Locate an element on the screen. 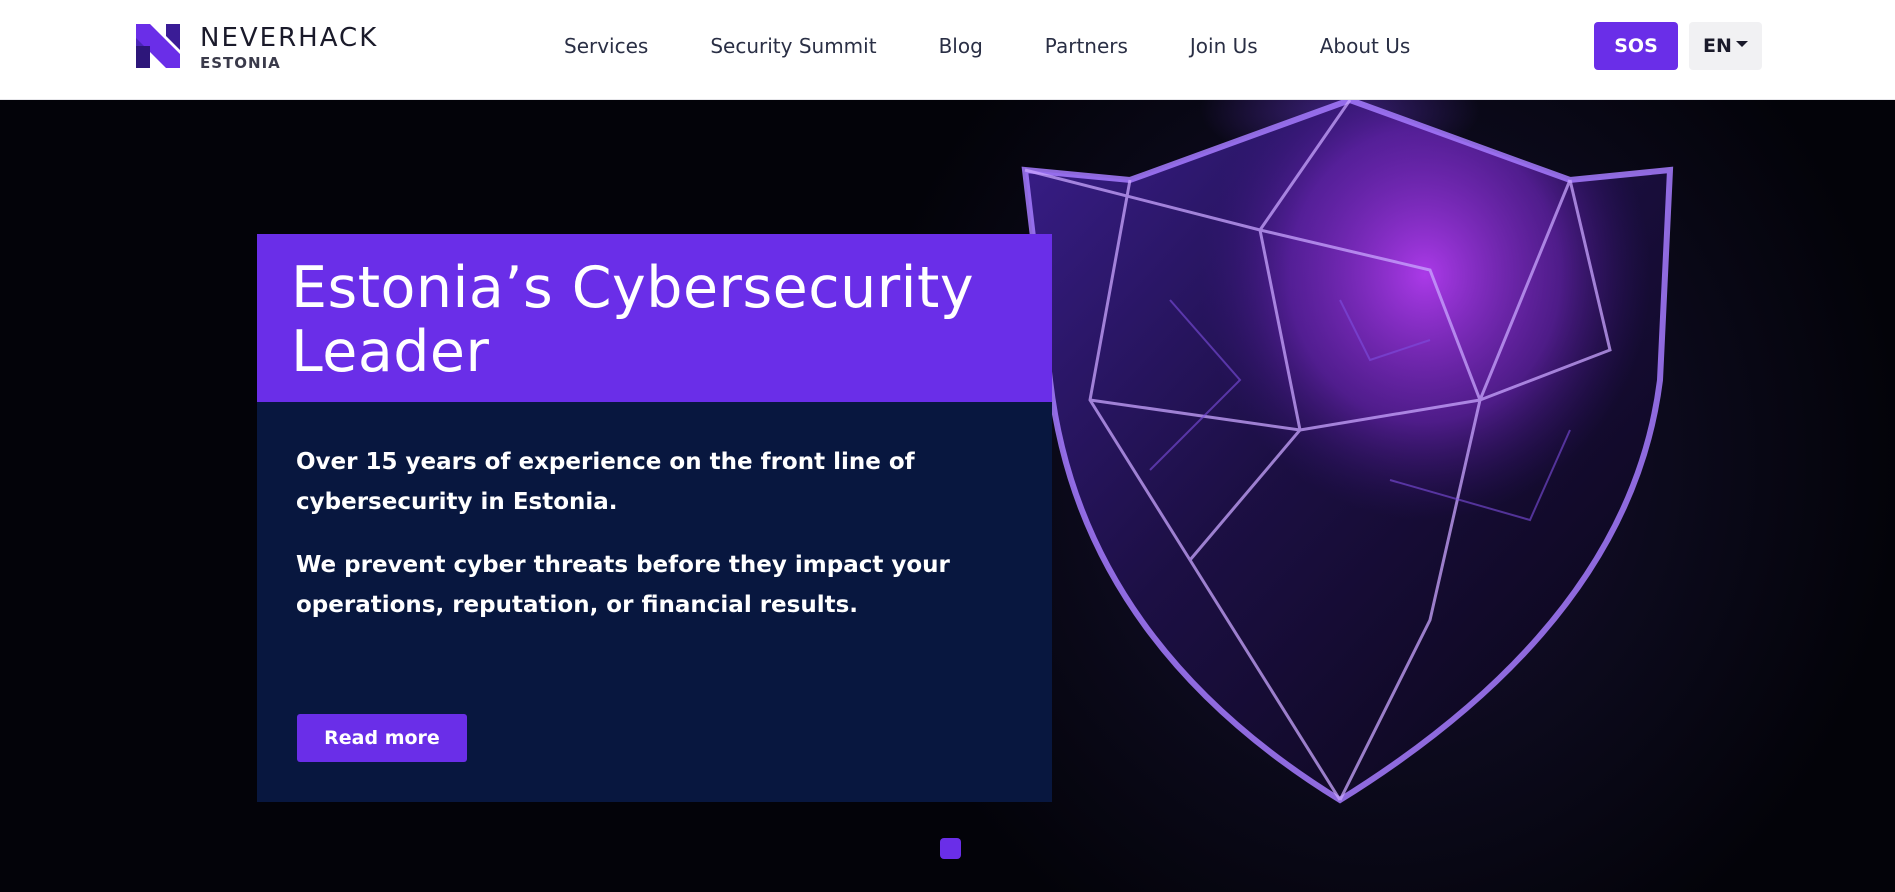 Image resolution: width=1895 pixels, height=892 pixels. carousel-indicators is located at coordinates (950, 848).